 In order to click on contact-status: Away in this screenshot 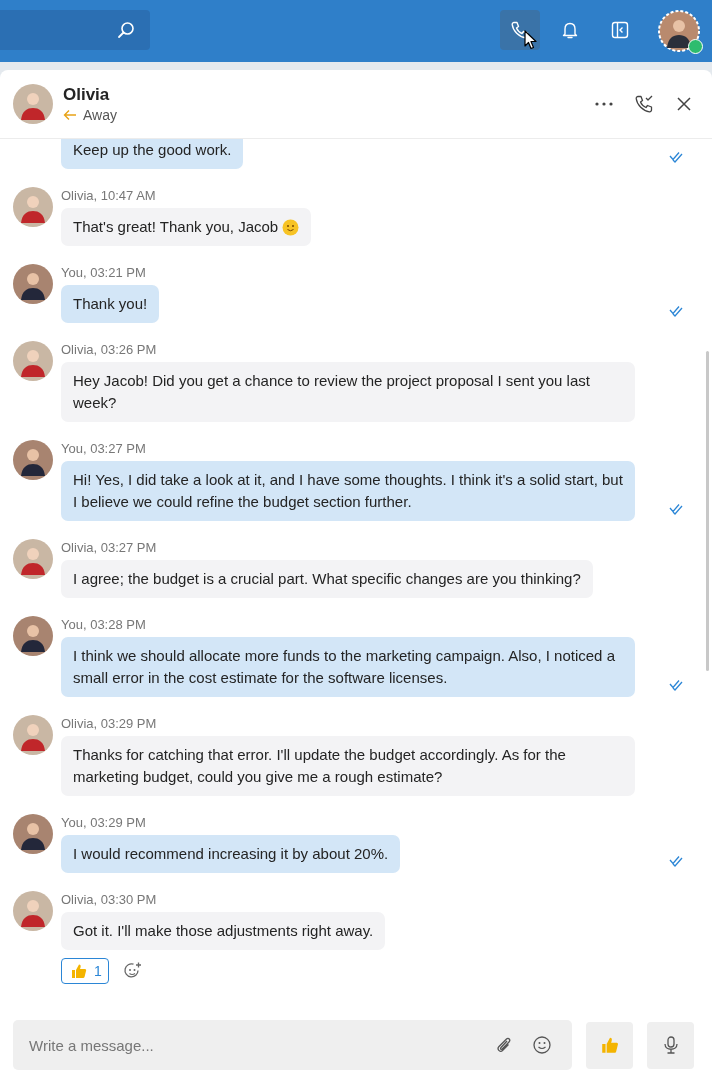, I will do `click(100, 115)`.